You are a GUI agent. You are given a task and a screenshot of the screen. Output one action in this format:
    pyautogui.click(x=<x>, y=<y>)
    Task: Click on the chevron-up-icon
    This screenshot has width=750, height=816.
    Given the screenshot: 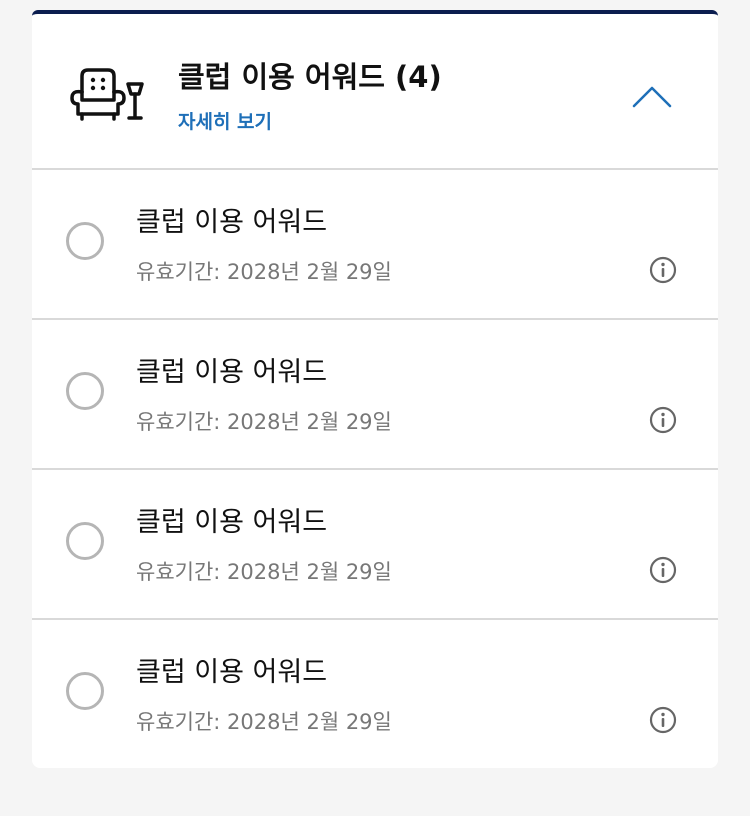 What is the action you would take?
    pyautogui.click(x=652, y=96)
    